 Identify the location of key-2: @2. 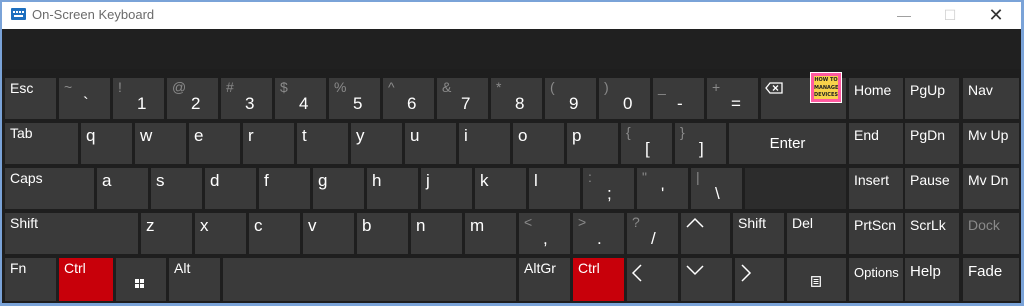
(192, 98).